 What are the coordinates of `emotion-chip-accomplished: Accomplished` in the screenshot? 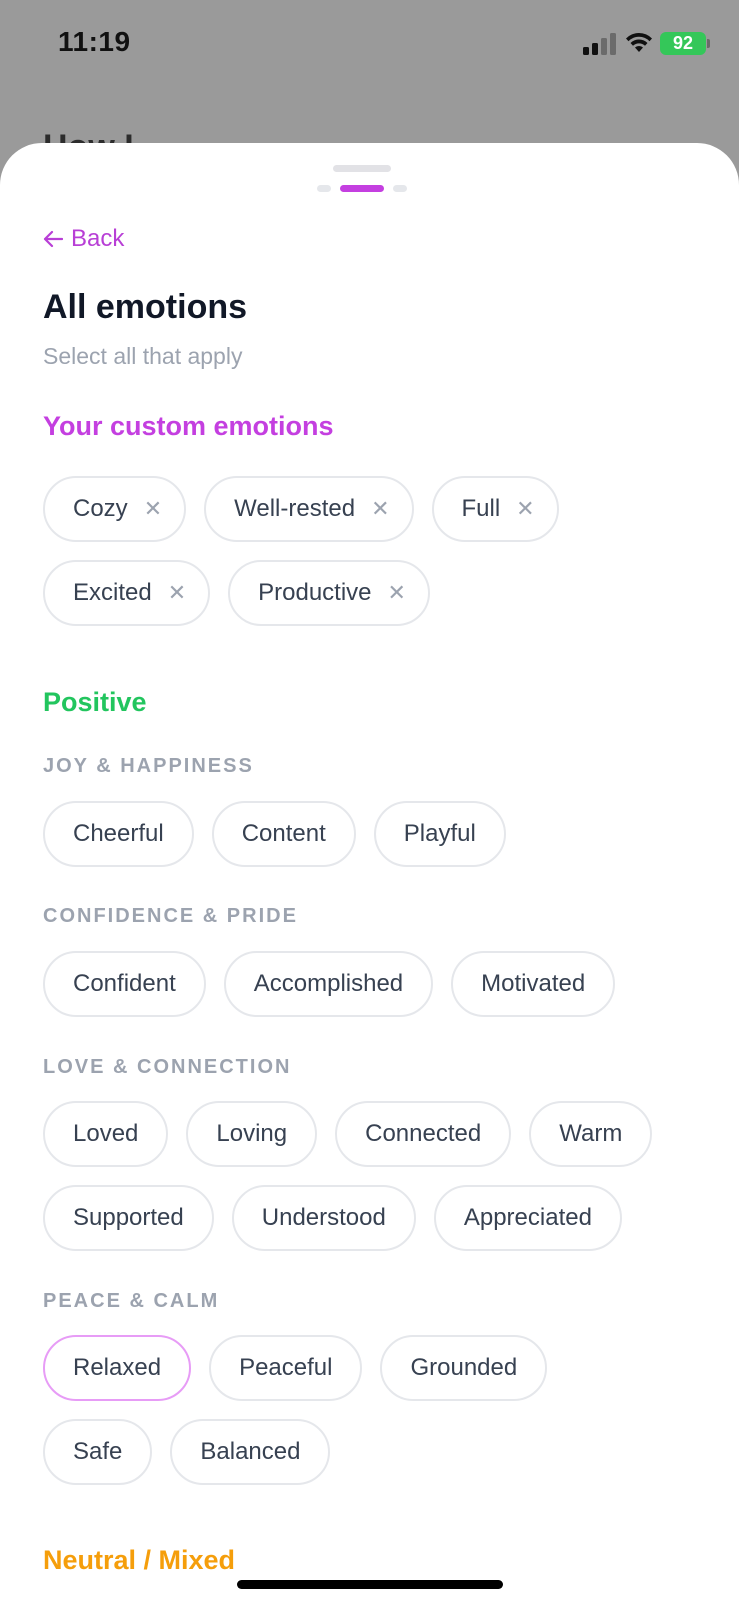 It's located at (328, 984).